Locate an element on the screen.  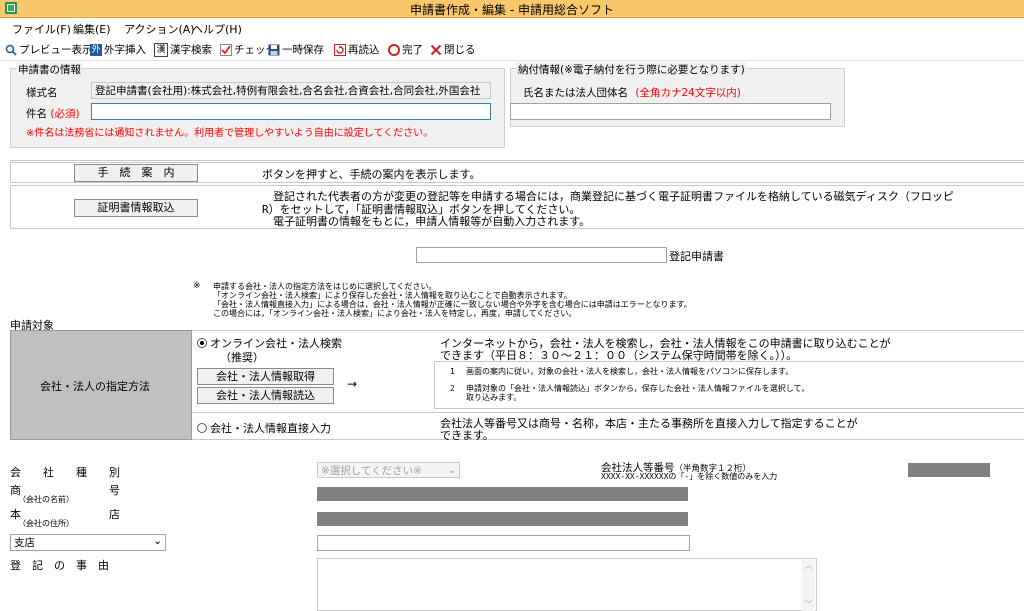
notice-line1: 申請する会社・法人の指定方法をはじめに選択してください。 is located at coordinates (325, 286).